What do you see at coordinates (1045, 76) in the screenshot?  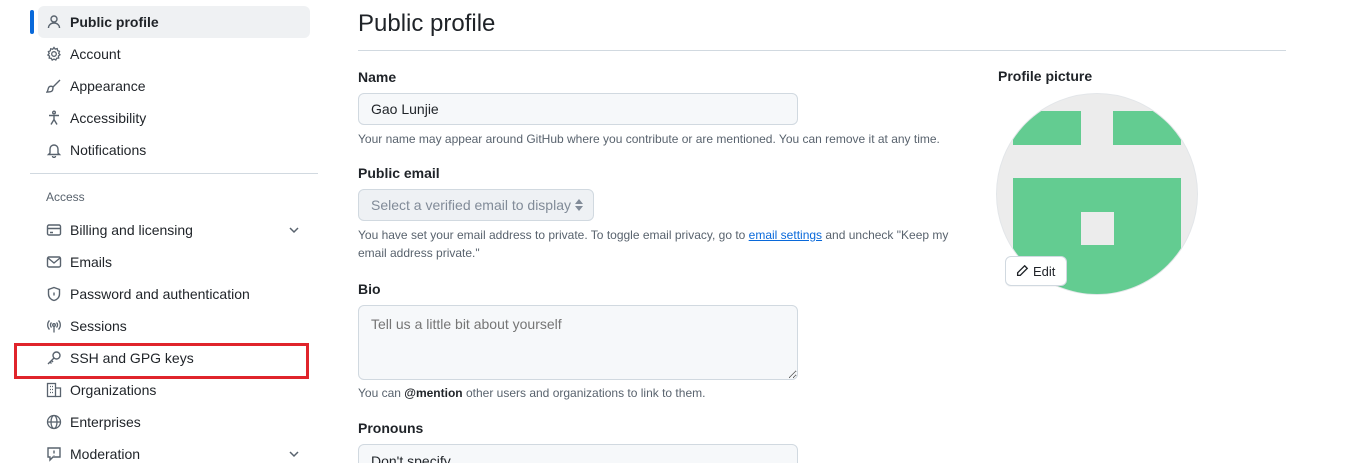 I see `profile-picture-label: Profile picture` at bounding box center [1045, 76].